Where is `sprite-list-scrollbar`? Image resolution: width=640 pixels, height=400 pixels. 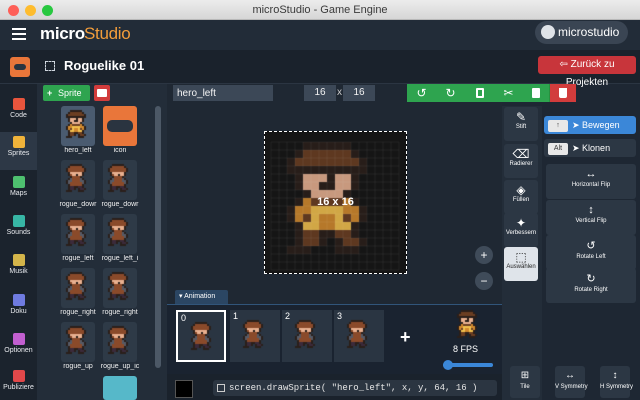
sprite-list-scrollbar is located at coordinates (158, 237).